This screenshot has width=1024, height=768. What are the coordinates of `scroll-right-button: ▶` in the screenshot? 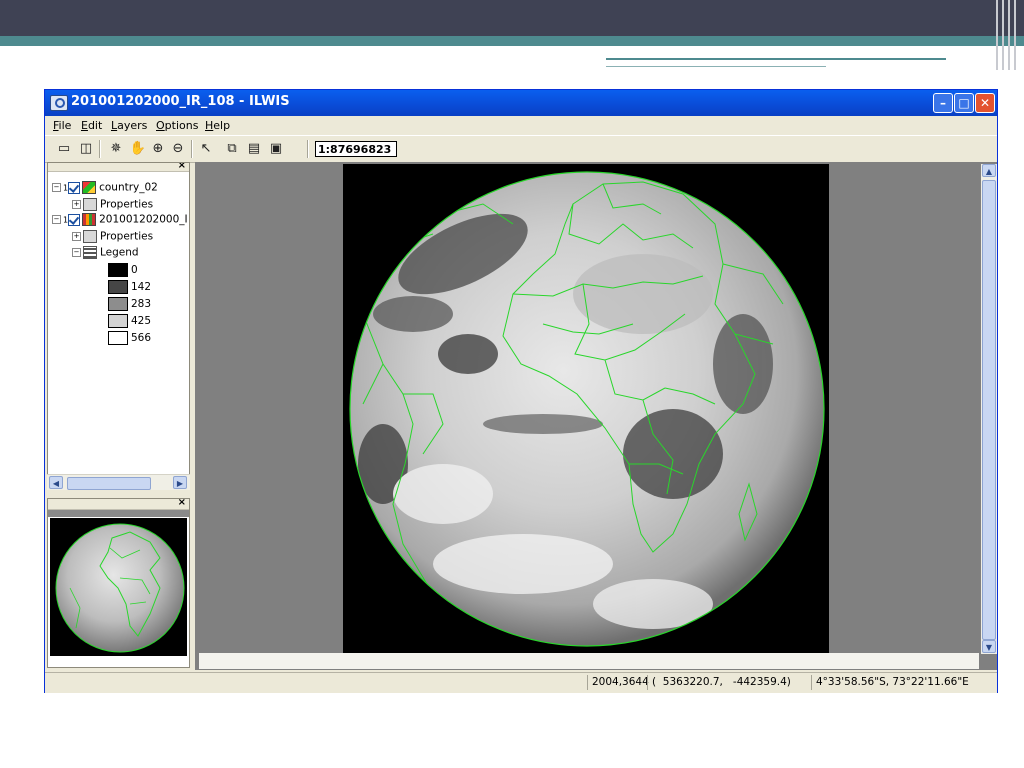 It's located at (180, 482).